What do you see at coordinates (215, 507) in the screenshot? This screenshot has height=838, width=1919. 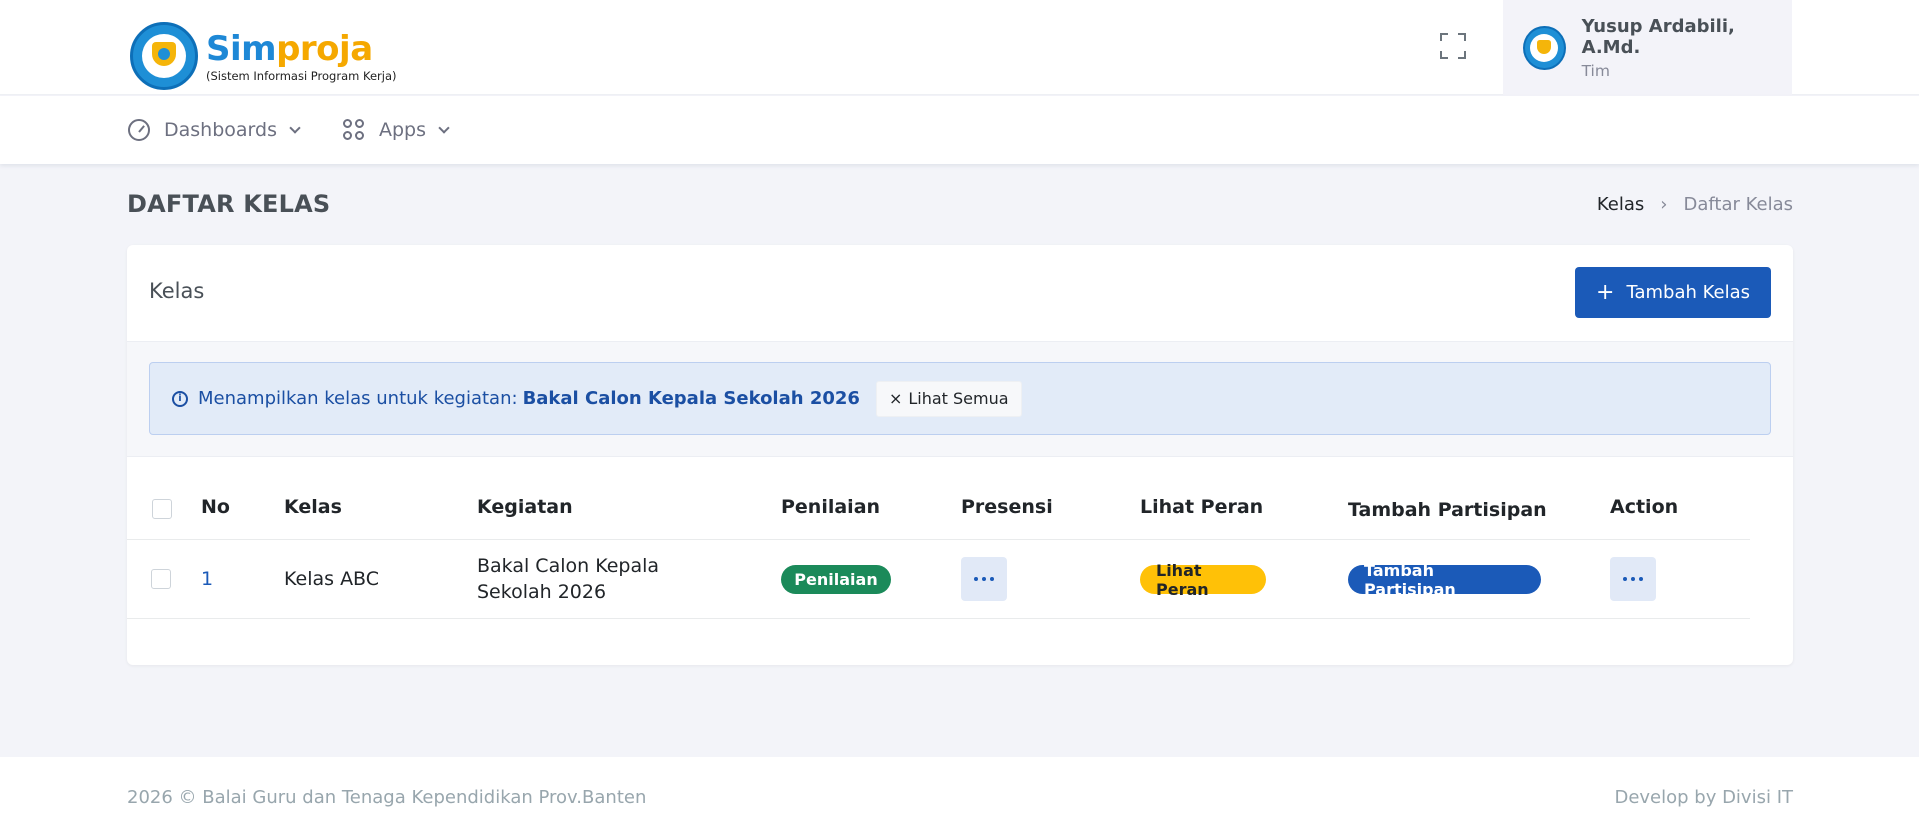 I see `column-header-no: No` at bounding box center [215, 507].